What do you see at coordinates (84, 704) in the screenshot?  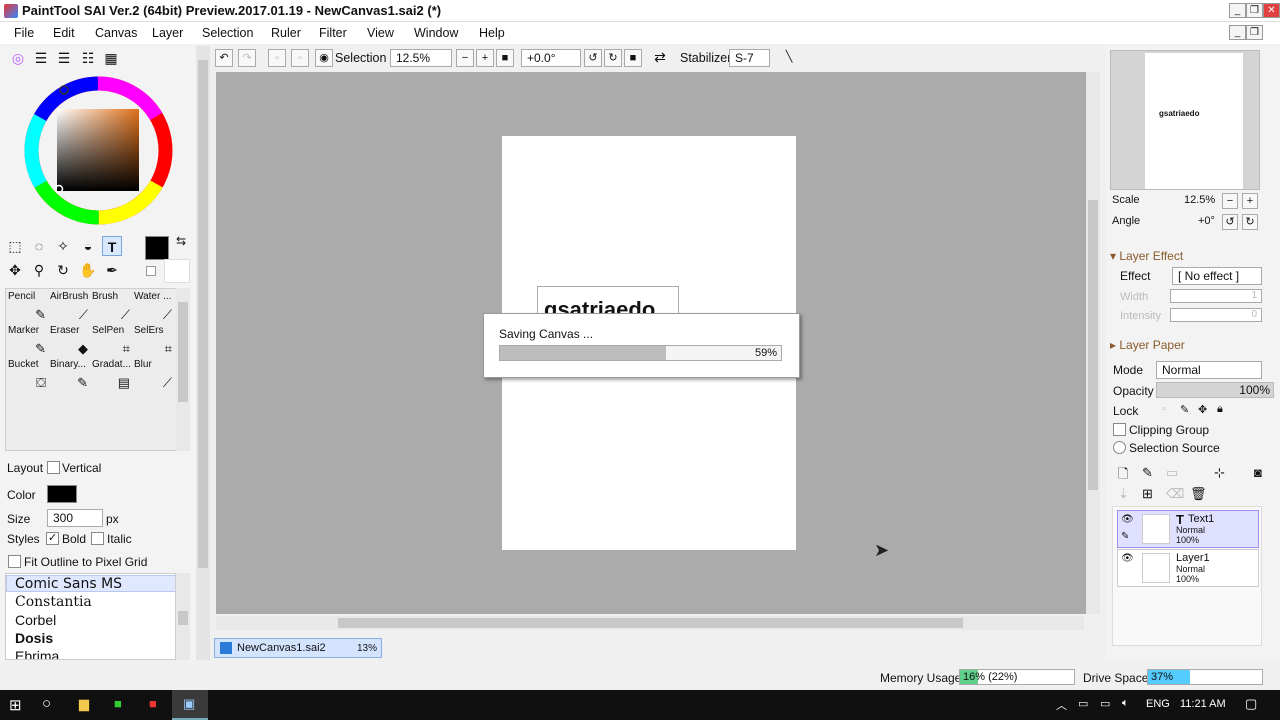 I see `file-explorer-icon: ▆` at bounding box center [84, 704].